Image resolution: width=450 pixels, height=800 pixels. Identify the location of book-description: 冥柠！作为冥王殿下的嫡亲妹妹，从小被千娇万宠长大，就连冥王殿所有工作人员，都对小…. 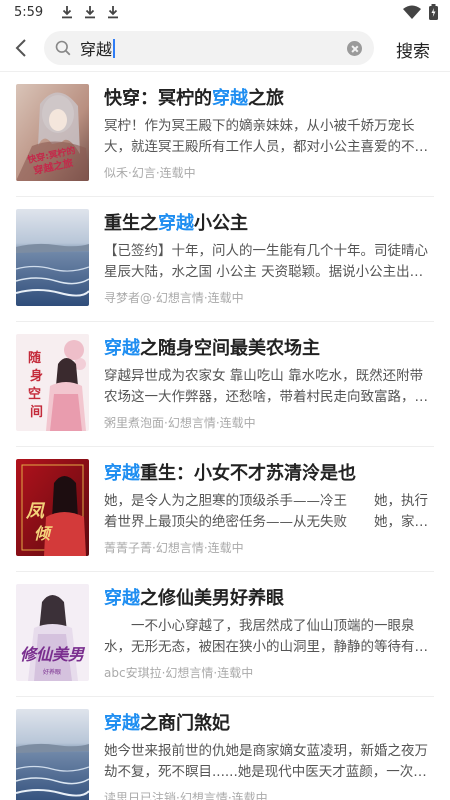
(266, 136).